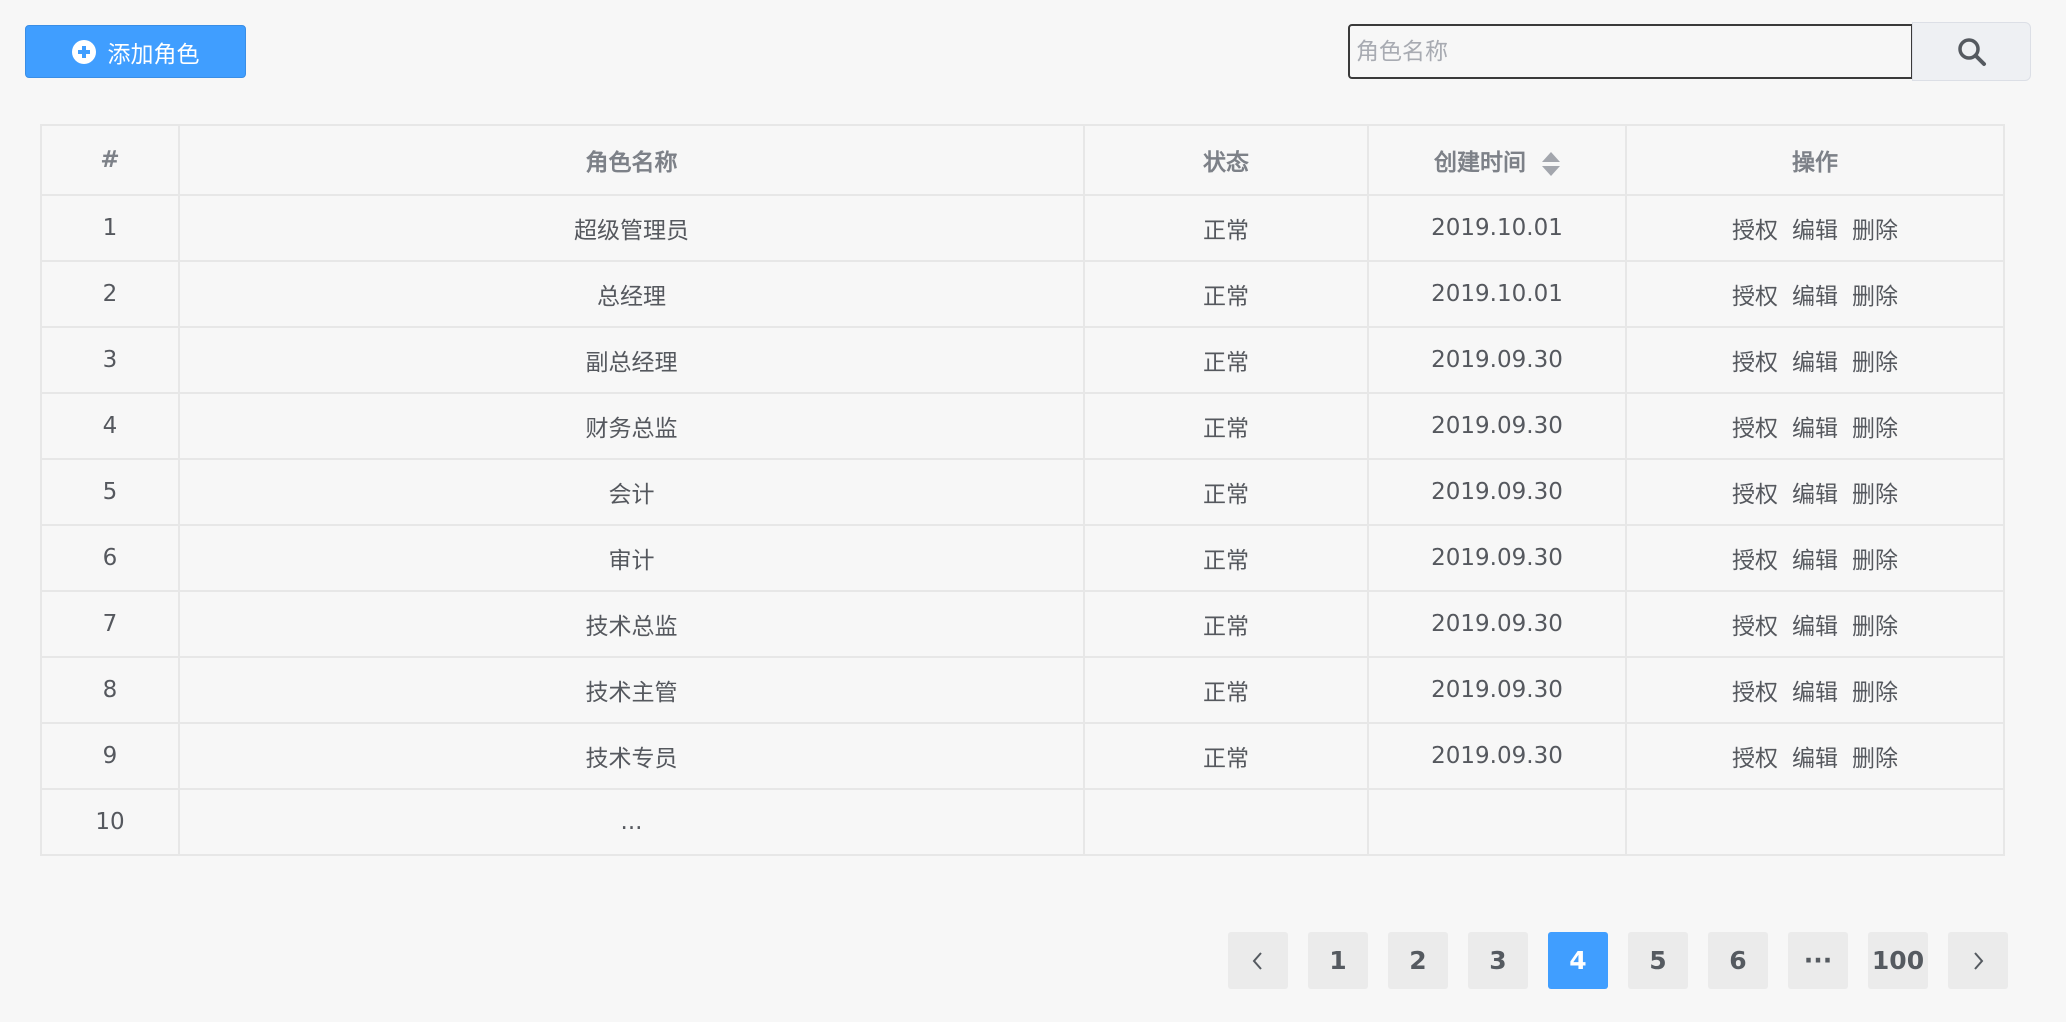 The height and width of the screenshot is (1022, 2066). Describe the element at coordinates (1498, 960) in the screenshot. I see `page-button-3: 3` at that location.